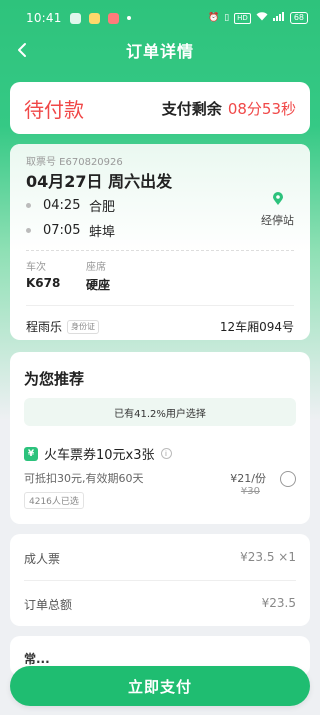 The image size is (320, 715). Describe the element at coordinates (160, 604) in the screenshot. I see `price-row: 订单总额 ¥23.5` at that location.